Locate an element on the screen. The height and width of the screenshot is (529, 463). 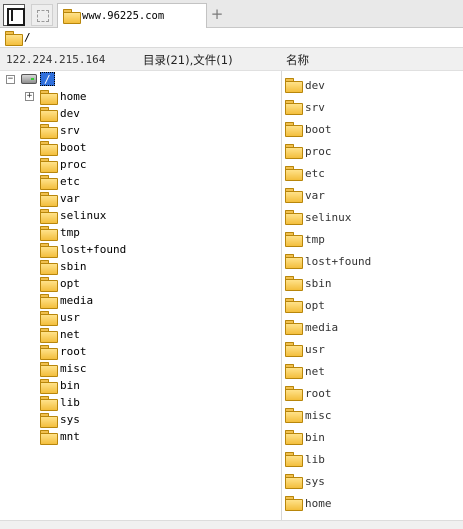
tree-item-label: sys is located at coordinates (70, 419).